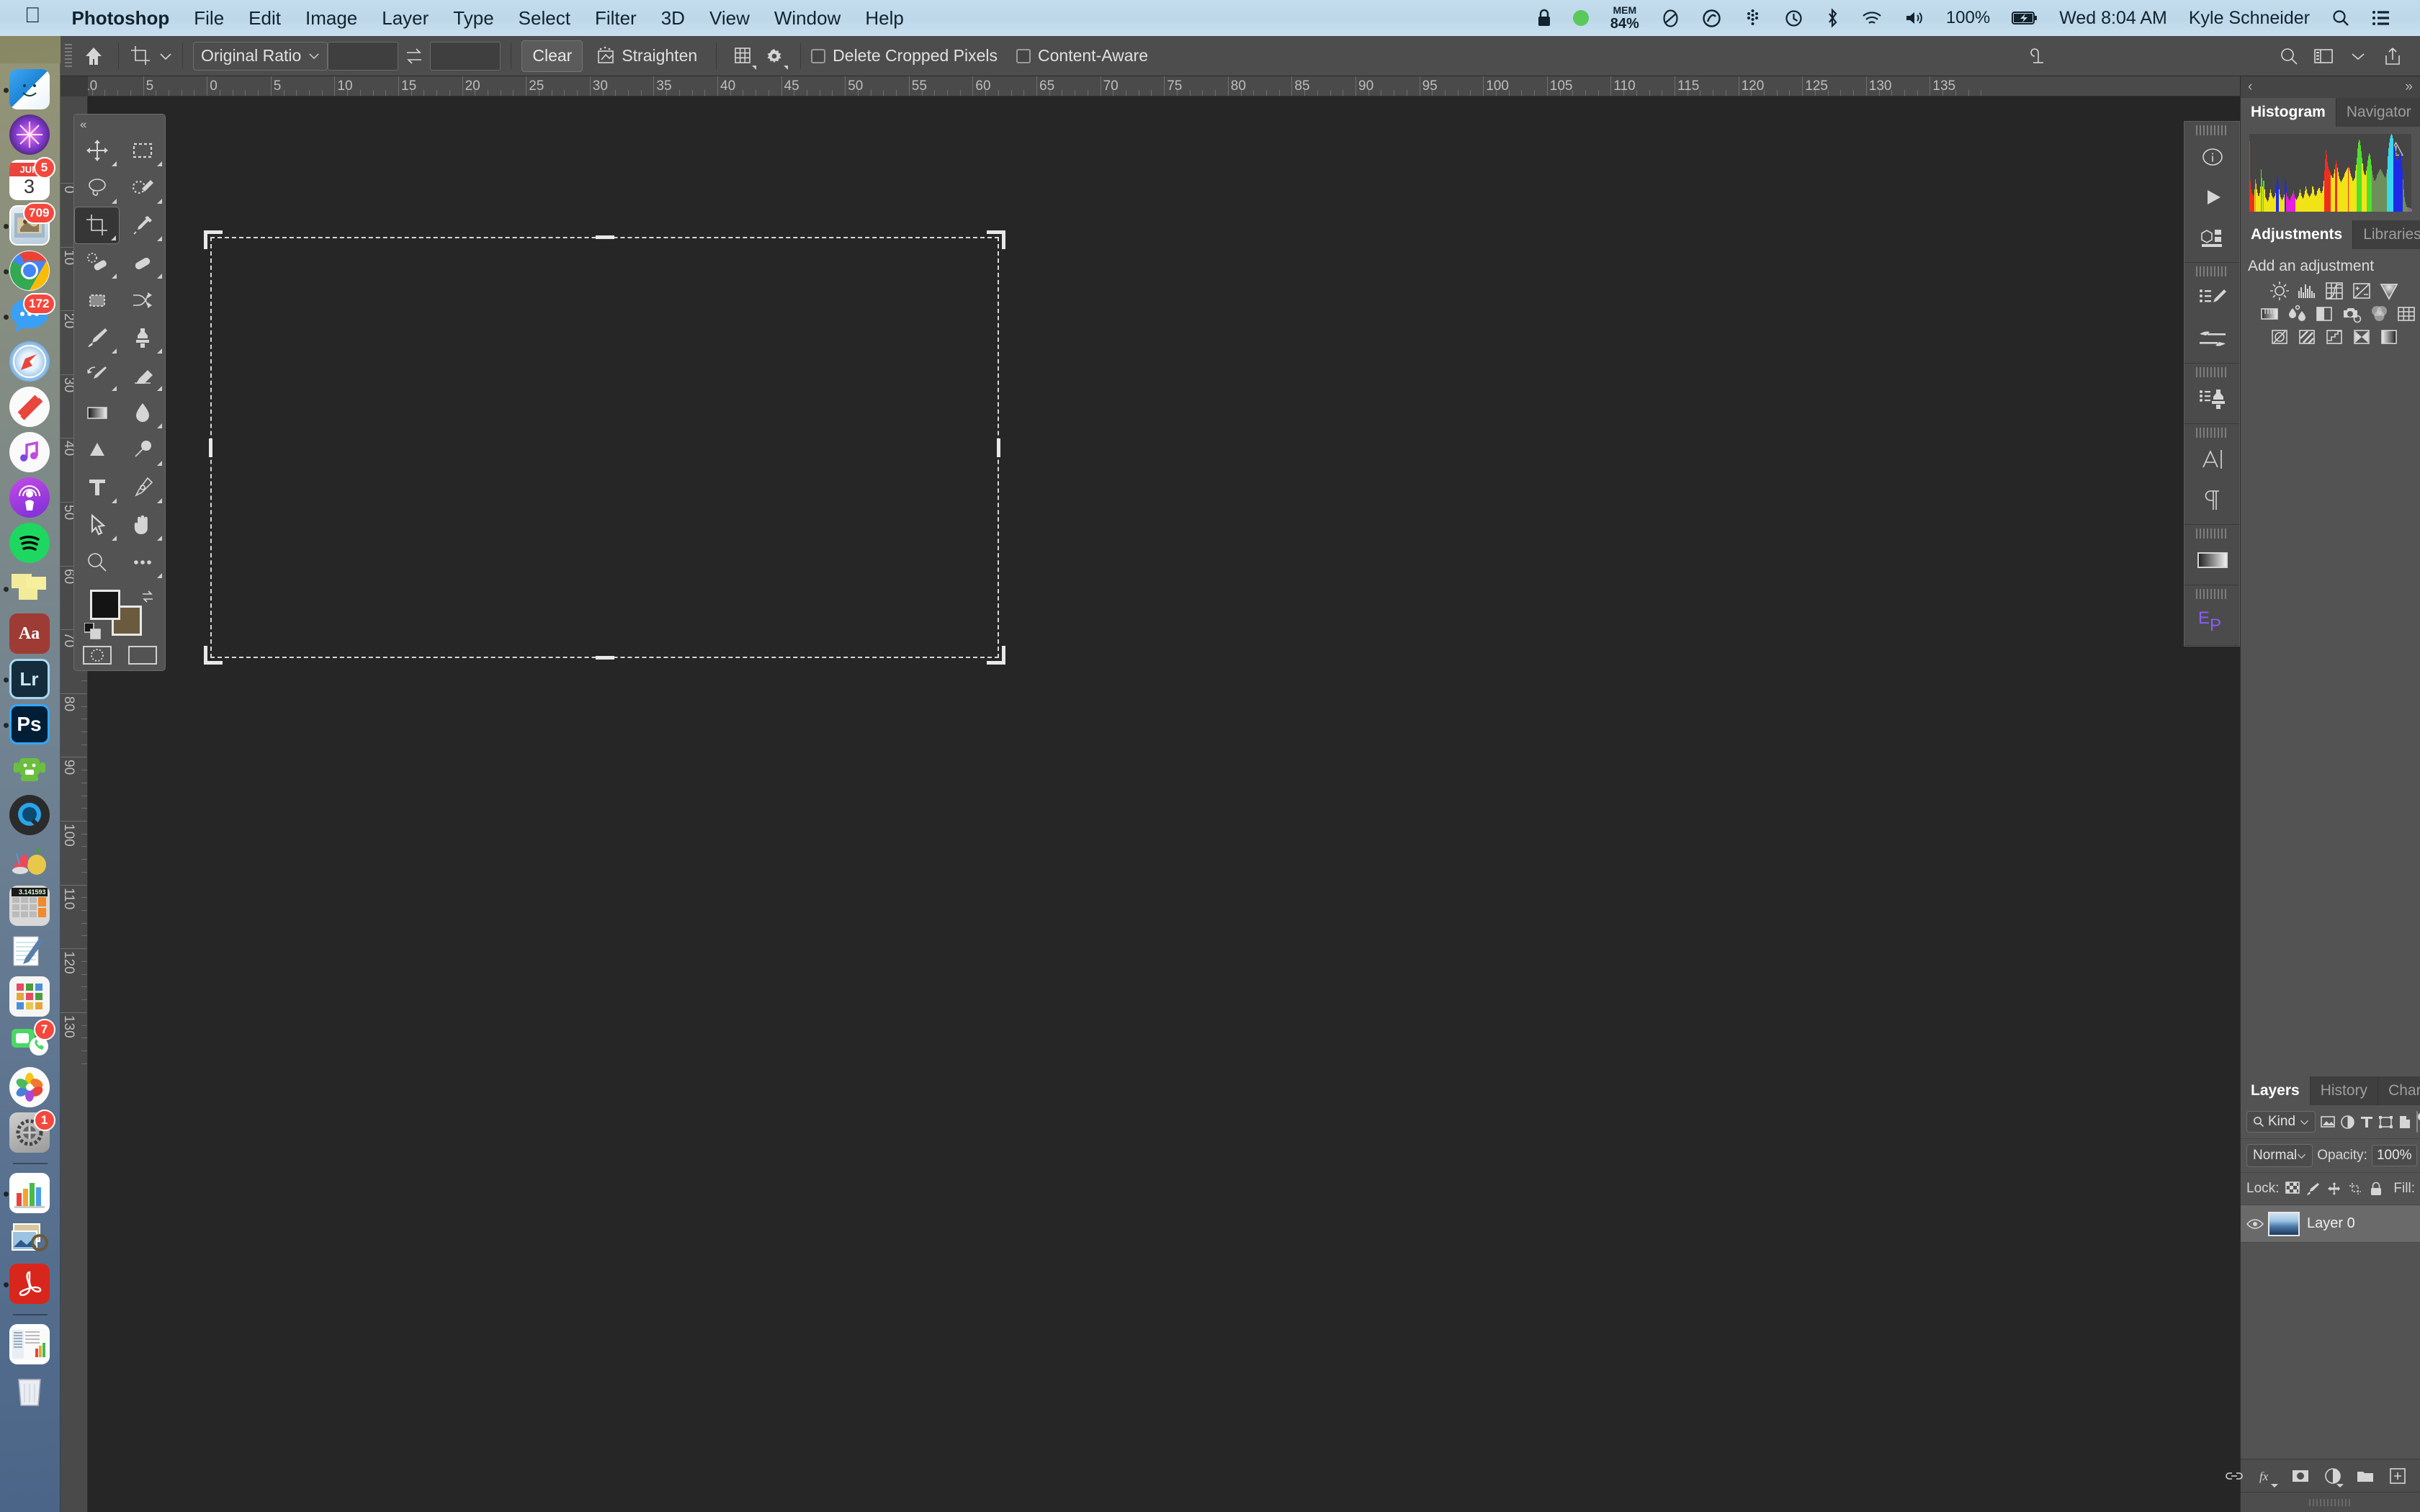 The height and width of the screenshot is (1512, 2420). I want to click on dock-item-itunes, so click(30, 453).